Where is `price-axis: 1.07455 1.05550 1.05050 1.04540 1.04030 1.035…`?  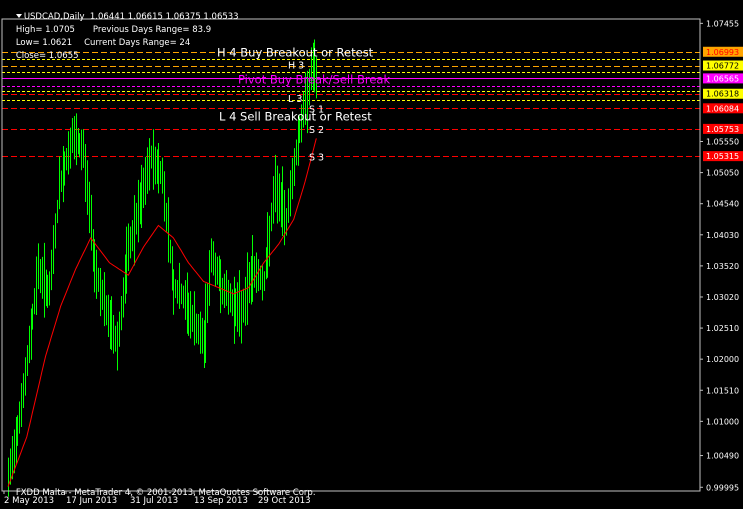 price-axis: 1.07455 1.05550 1.05050 1.04540 1.04030 1.035… is located at coordinates (721, 255).